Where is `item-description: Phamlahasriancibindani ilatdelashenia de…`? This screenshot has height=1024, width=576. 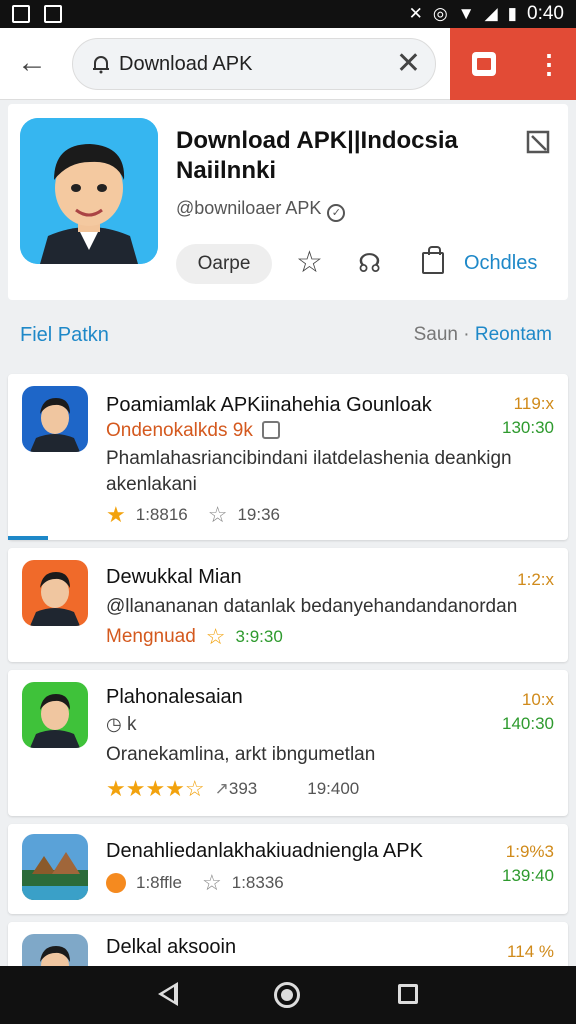 item-description: Phamlahasriancibindani ilatdelashenia de… is located at coordinates (309, 471).